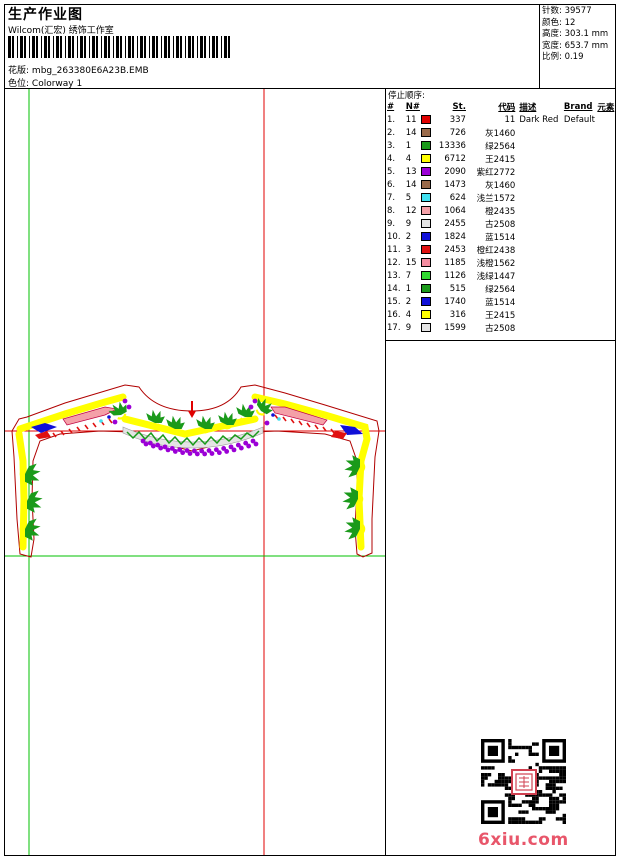 This screenshot has height=860, width=620. I want to click on colorway-line: 色位: Colorway 1, so click(45, 82).